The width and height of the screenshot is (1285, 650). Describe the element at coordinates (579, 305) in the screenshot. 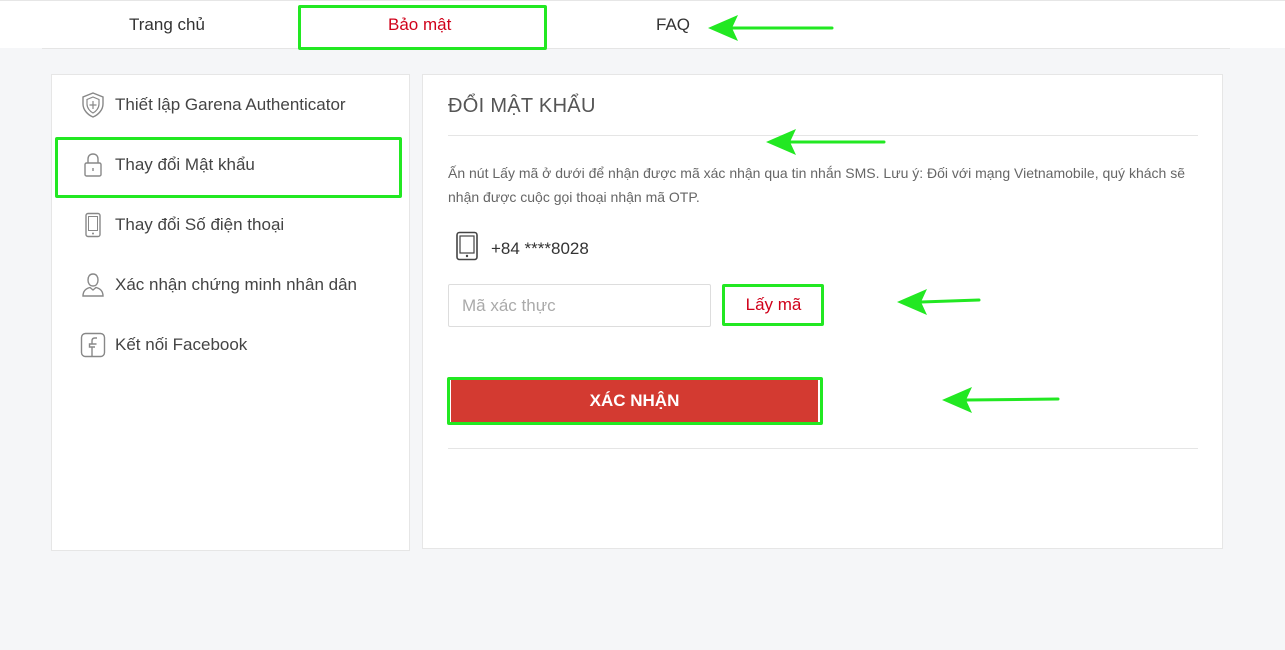

I see `verification-code-input` at that location.